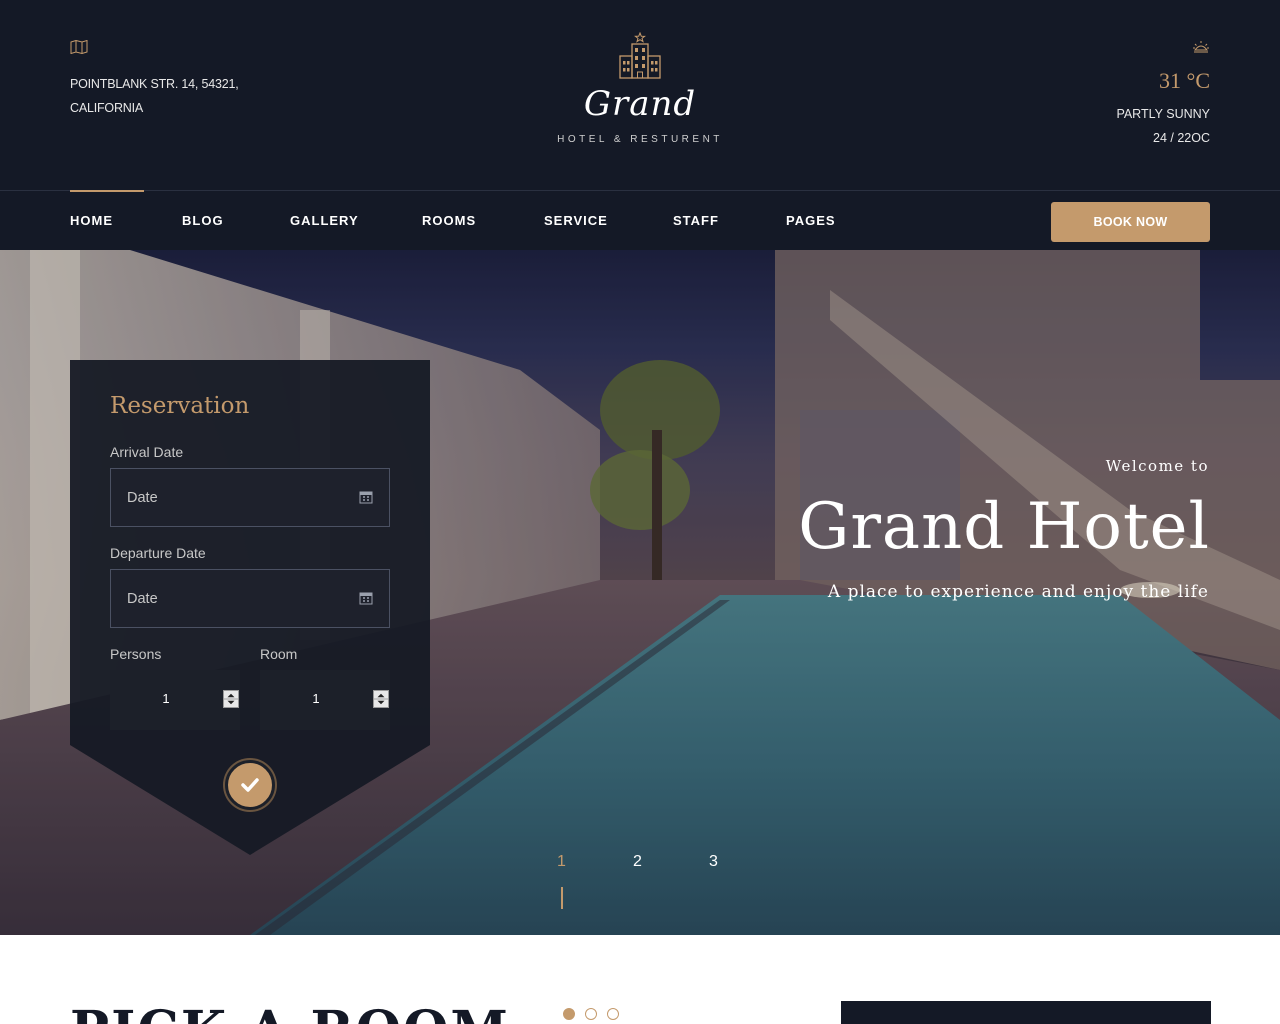 The width and height of the screenshot is (1280, 1024). What do you see at coordinates (180, 406) in the screenshot?
I see `reservation-title: Reservation` at bounding box center [180, 406].